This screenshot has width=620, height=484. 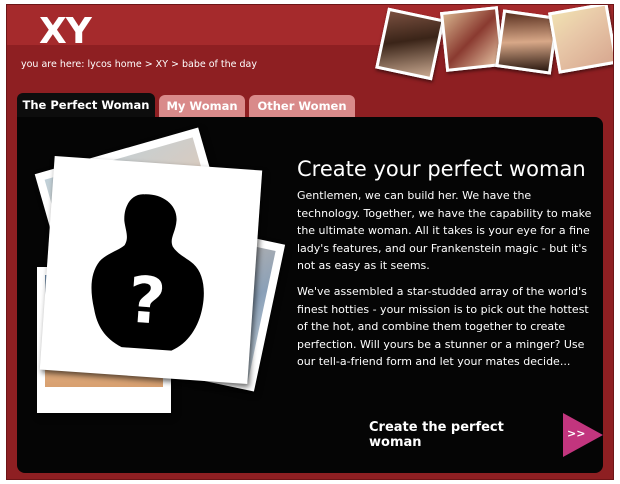 I want to click on tab-perfect-woman: The Perfect Woman, so click(x=86, y=105).